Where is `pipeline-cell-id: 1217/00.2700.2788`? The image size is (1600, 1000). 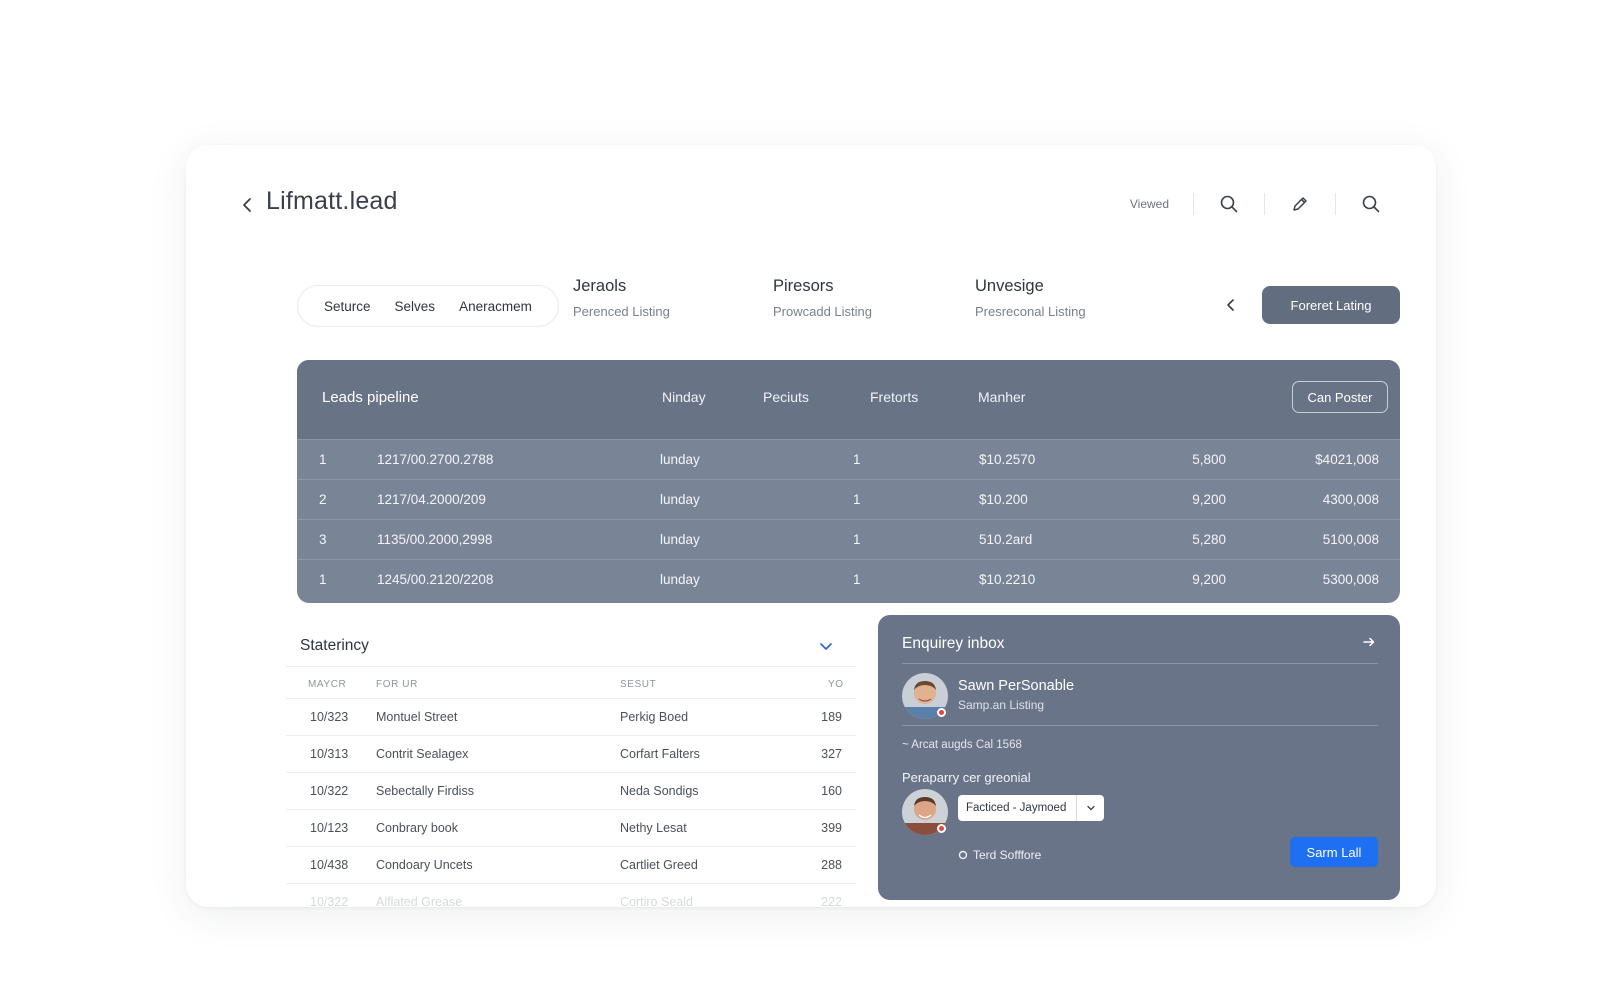
pipeline-cell-id: 1217/00.2700.2788 is located at coordinates (435, 459).